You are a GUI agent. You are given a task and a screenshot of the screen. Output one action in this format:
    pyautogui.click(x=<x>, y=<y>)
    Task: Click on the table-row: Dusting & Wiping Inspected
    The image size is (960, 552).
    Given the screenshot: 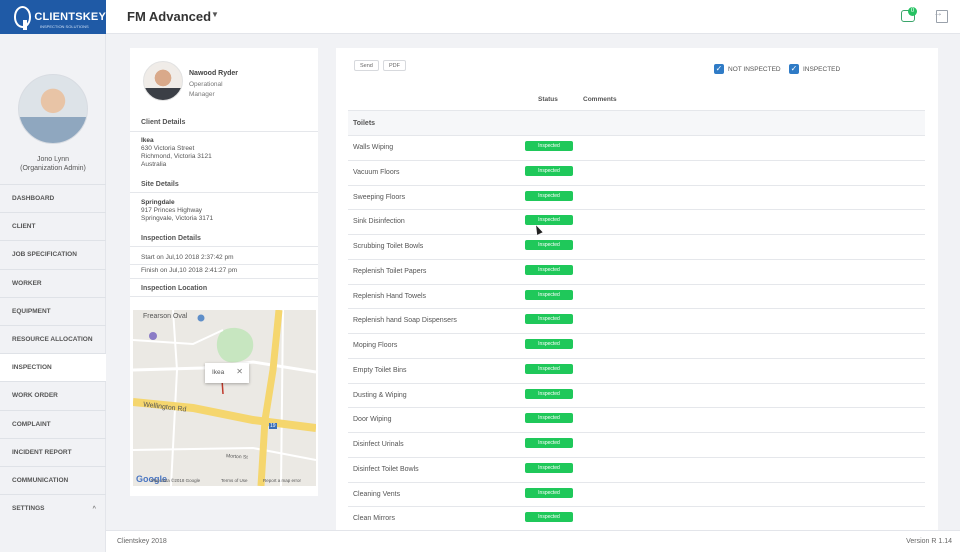 What is the action you would take?
    pyautogui.click(x=636, y=395)
    